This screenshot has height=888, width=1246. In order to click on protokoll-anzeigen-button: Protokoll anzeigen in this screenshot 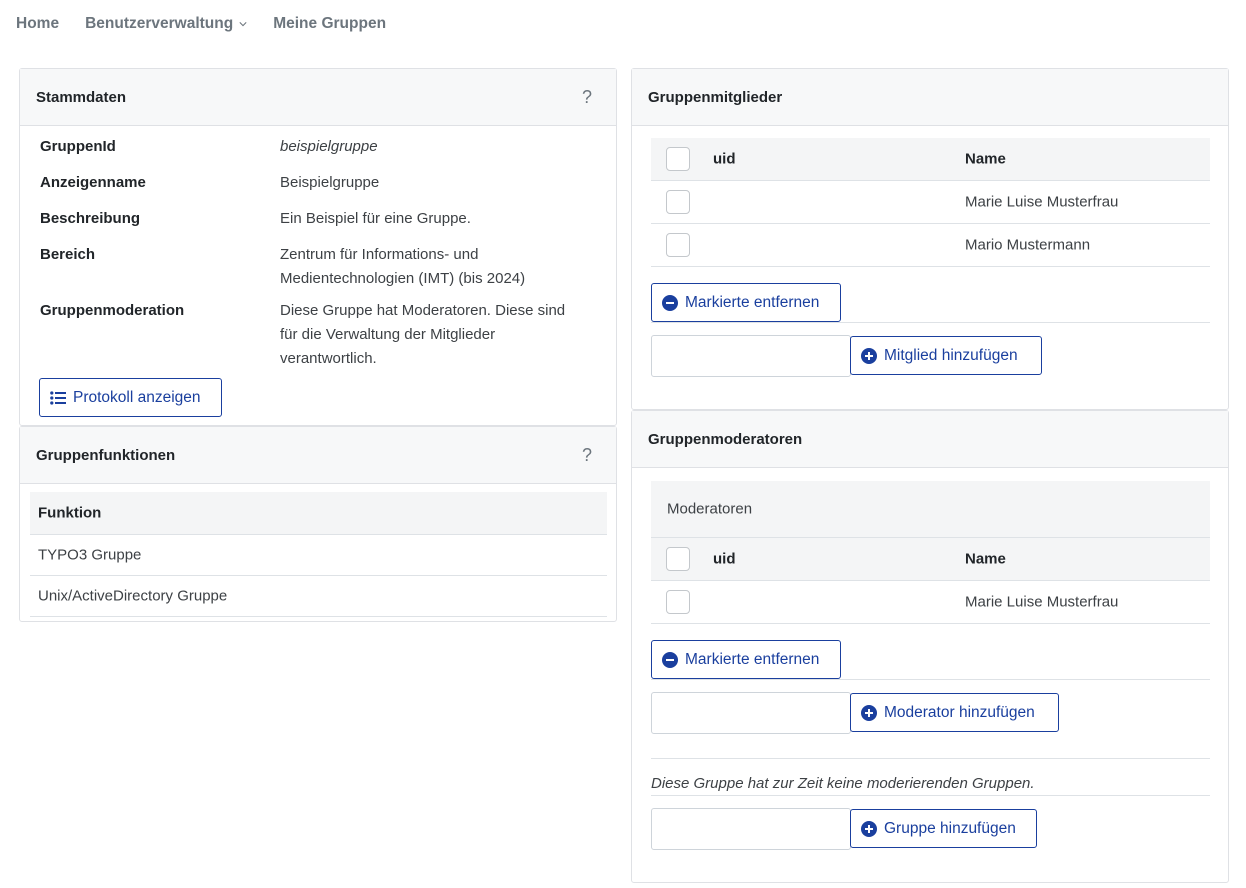, I will do `click(130, 397)`.